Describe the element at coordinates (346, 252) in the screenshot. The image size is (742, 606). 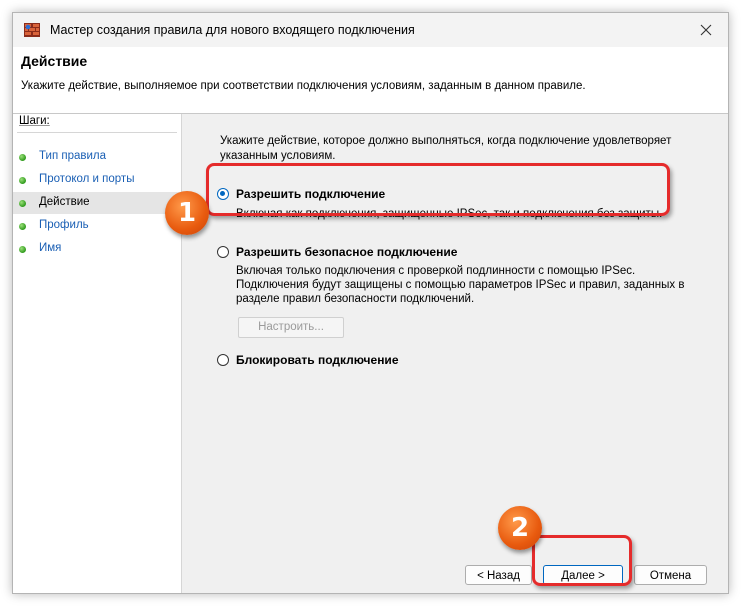
I see `allow-secure-connection-label: Разрешить безопасное подключение` at that location.